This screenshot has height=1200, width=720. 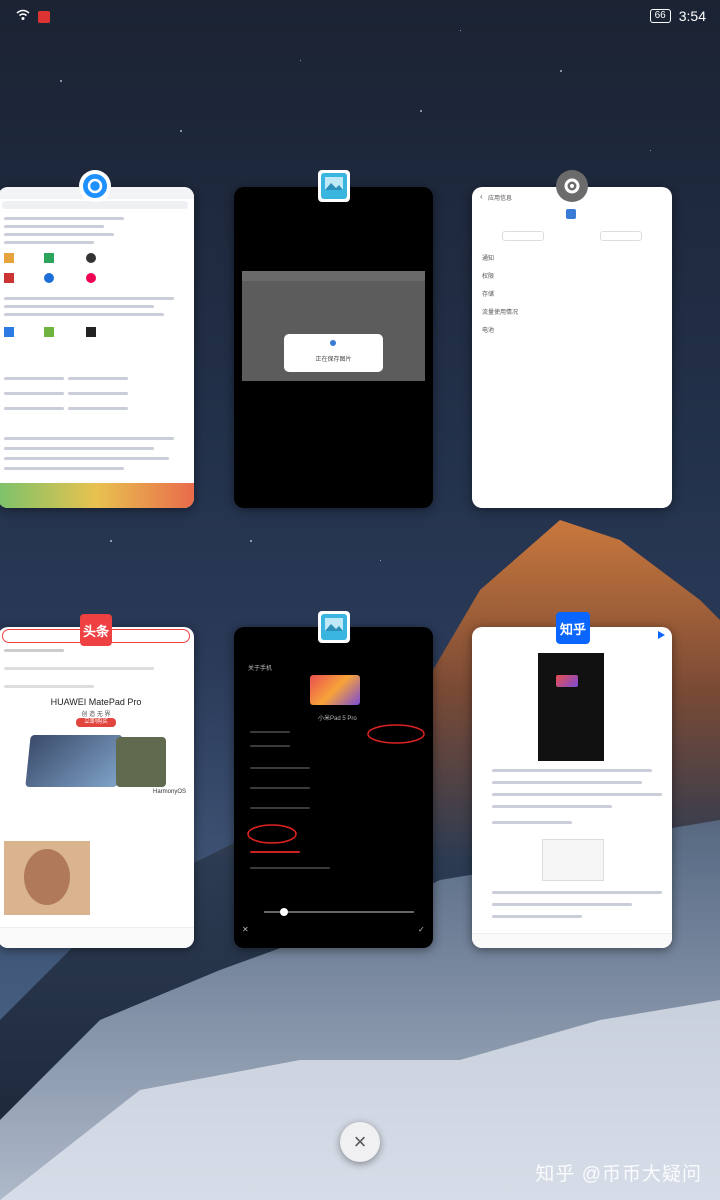 What do you see at coordinates (74, 761) in the screenshot?
I see `tablet-image` at bounding box center [74, 761].